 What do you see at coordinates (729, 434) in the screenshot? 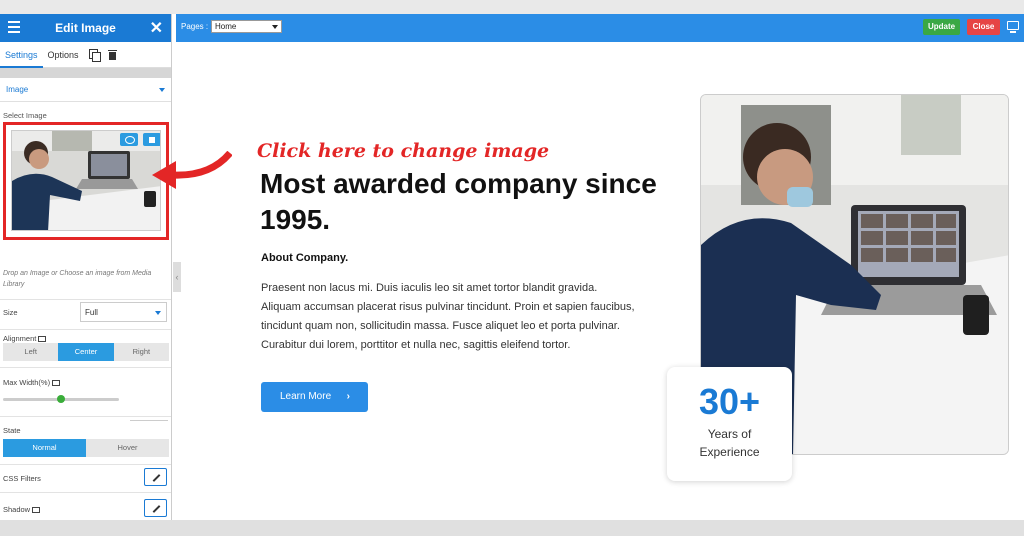
I see `stat-label-line1: Years of` at bounding box center [729, 434].